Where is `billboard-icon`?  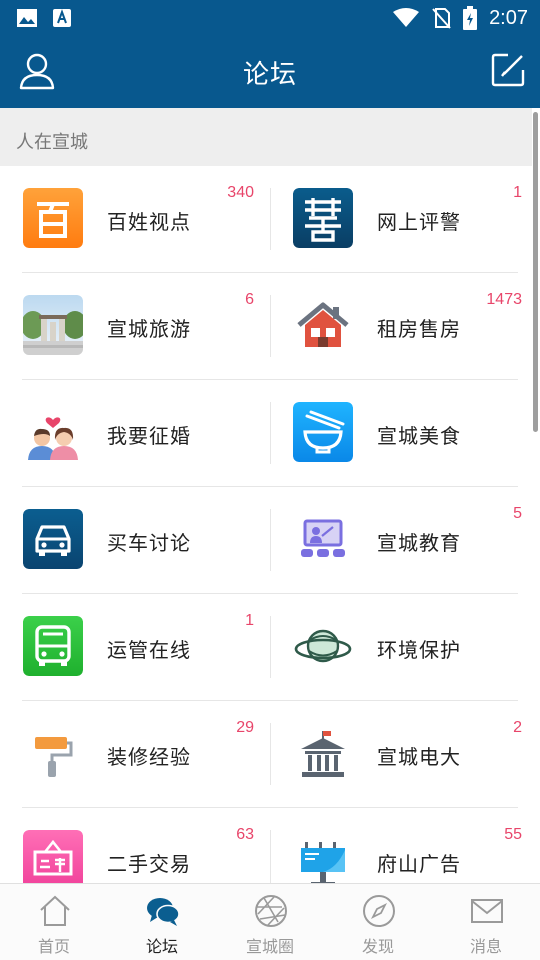 billboard-icon is located at coordinates (323, 856).